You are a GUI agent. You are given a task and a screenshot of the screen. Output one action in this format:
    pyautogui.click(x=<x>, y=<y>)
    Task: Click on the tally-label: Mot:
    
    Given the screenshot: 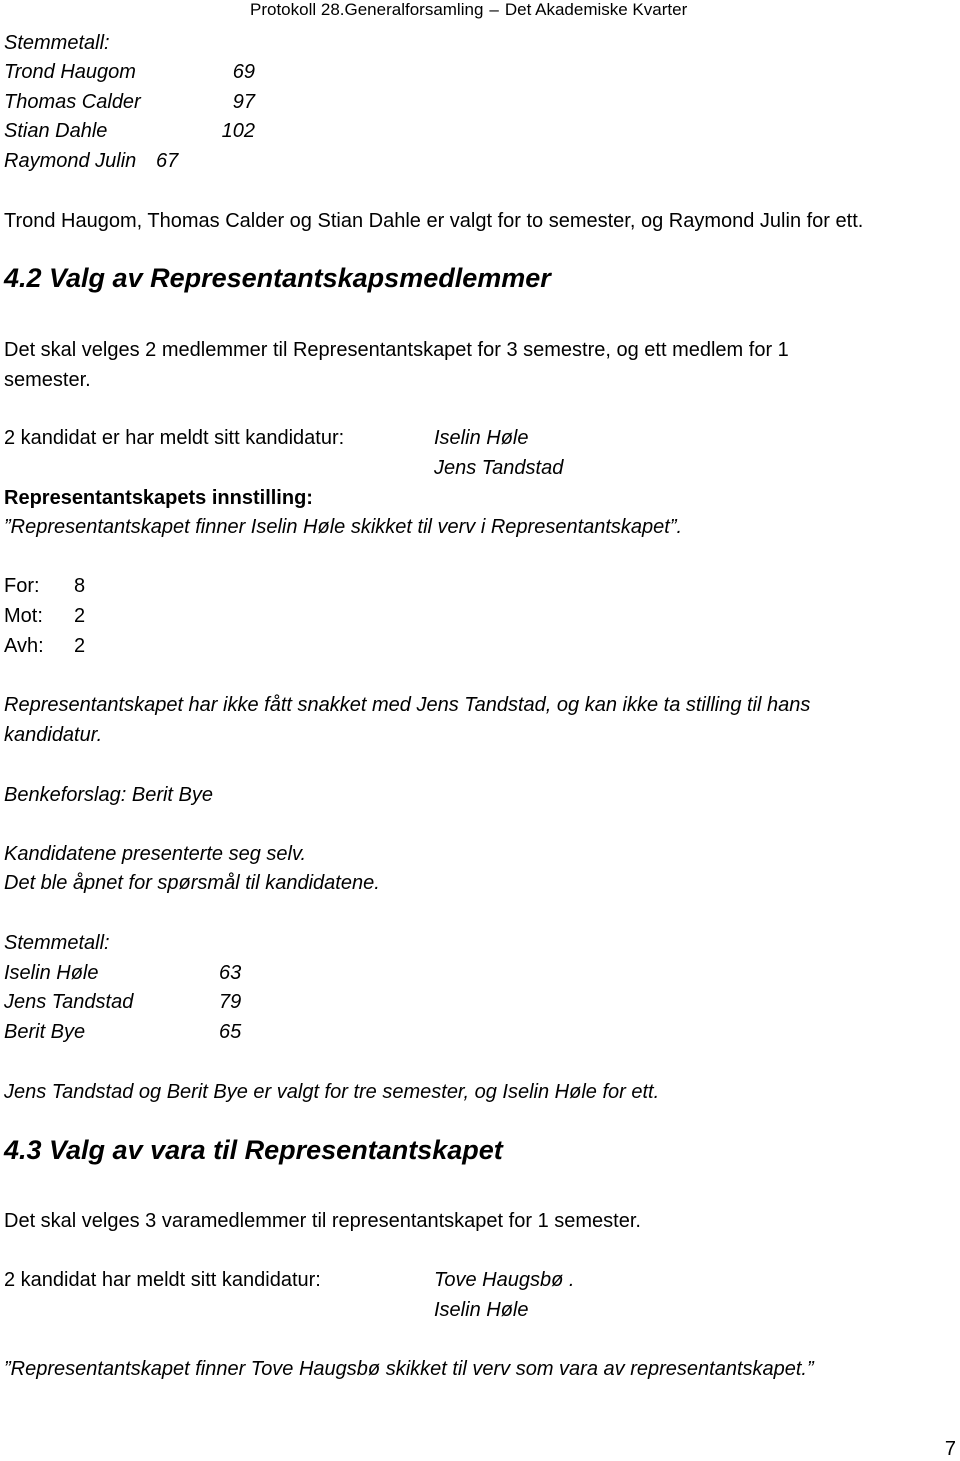 What is the action you would take?
    pyautogui.click(x=23, y=616)
    